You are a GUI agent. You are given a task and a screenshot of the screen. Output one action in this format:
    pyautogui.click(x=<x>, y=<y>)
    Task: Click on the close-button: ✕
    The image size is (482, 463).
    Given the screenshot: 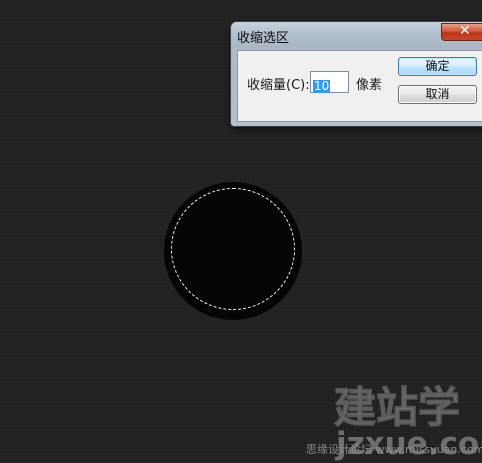 What is the action you would take?
    pyautogui.click(x=461, y=32)
    